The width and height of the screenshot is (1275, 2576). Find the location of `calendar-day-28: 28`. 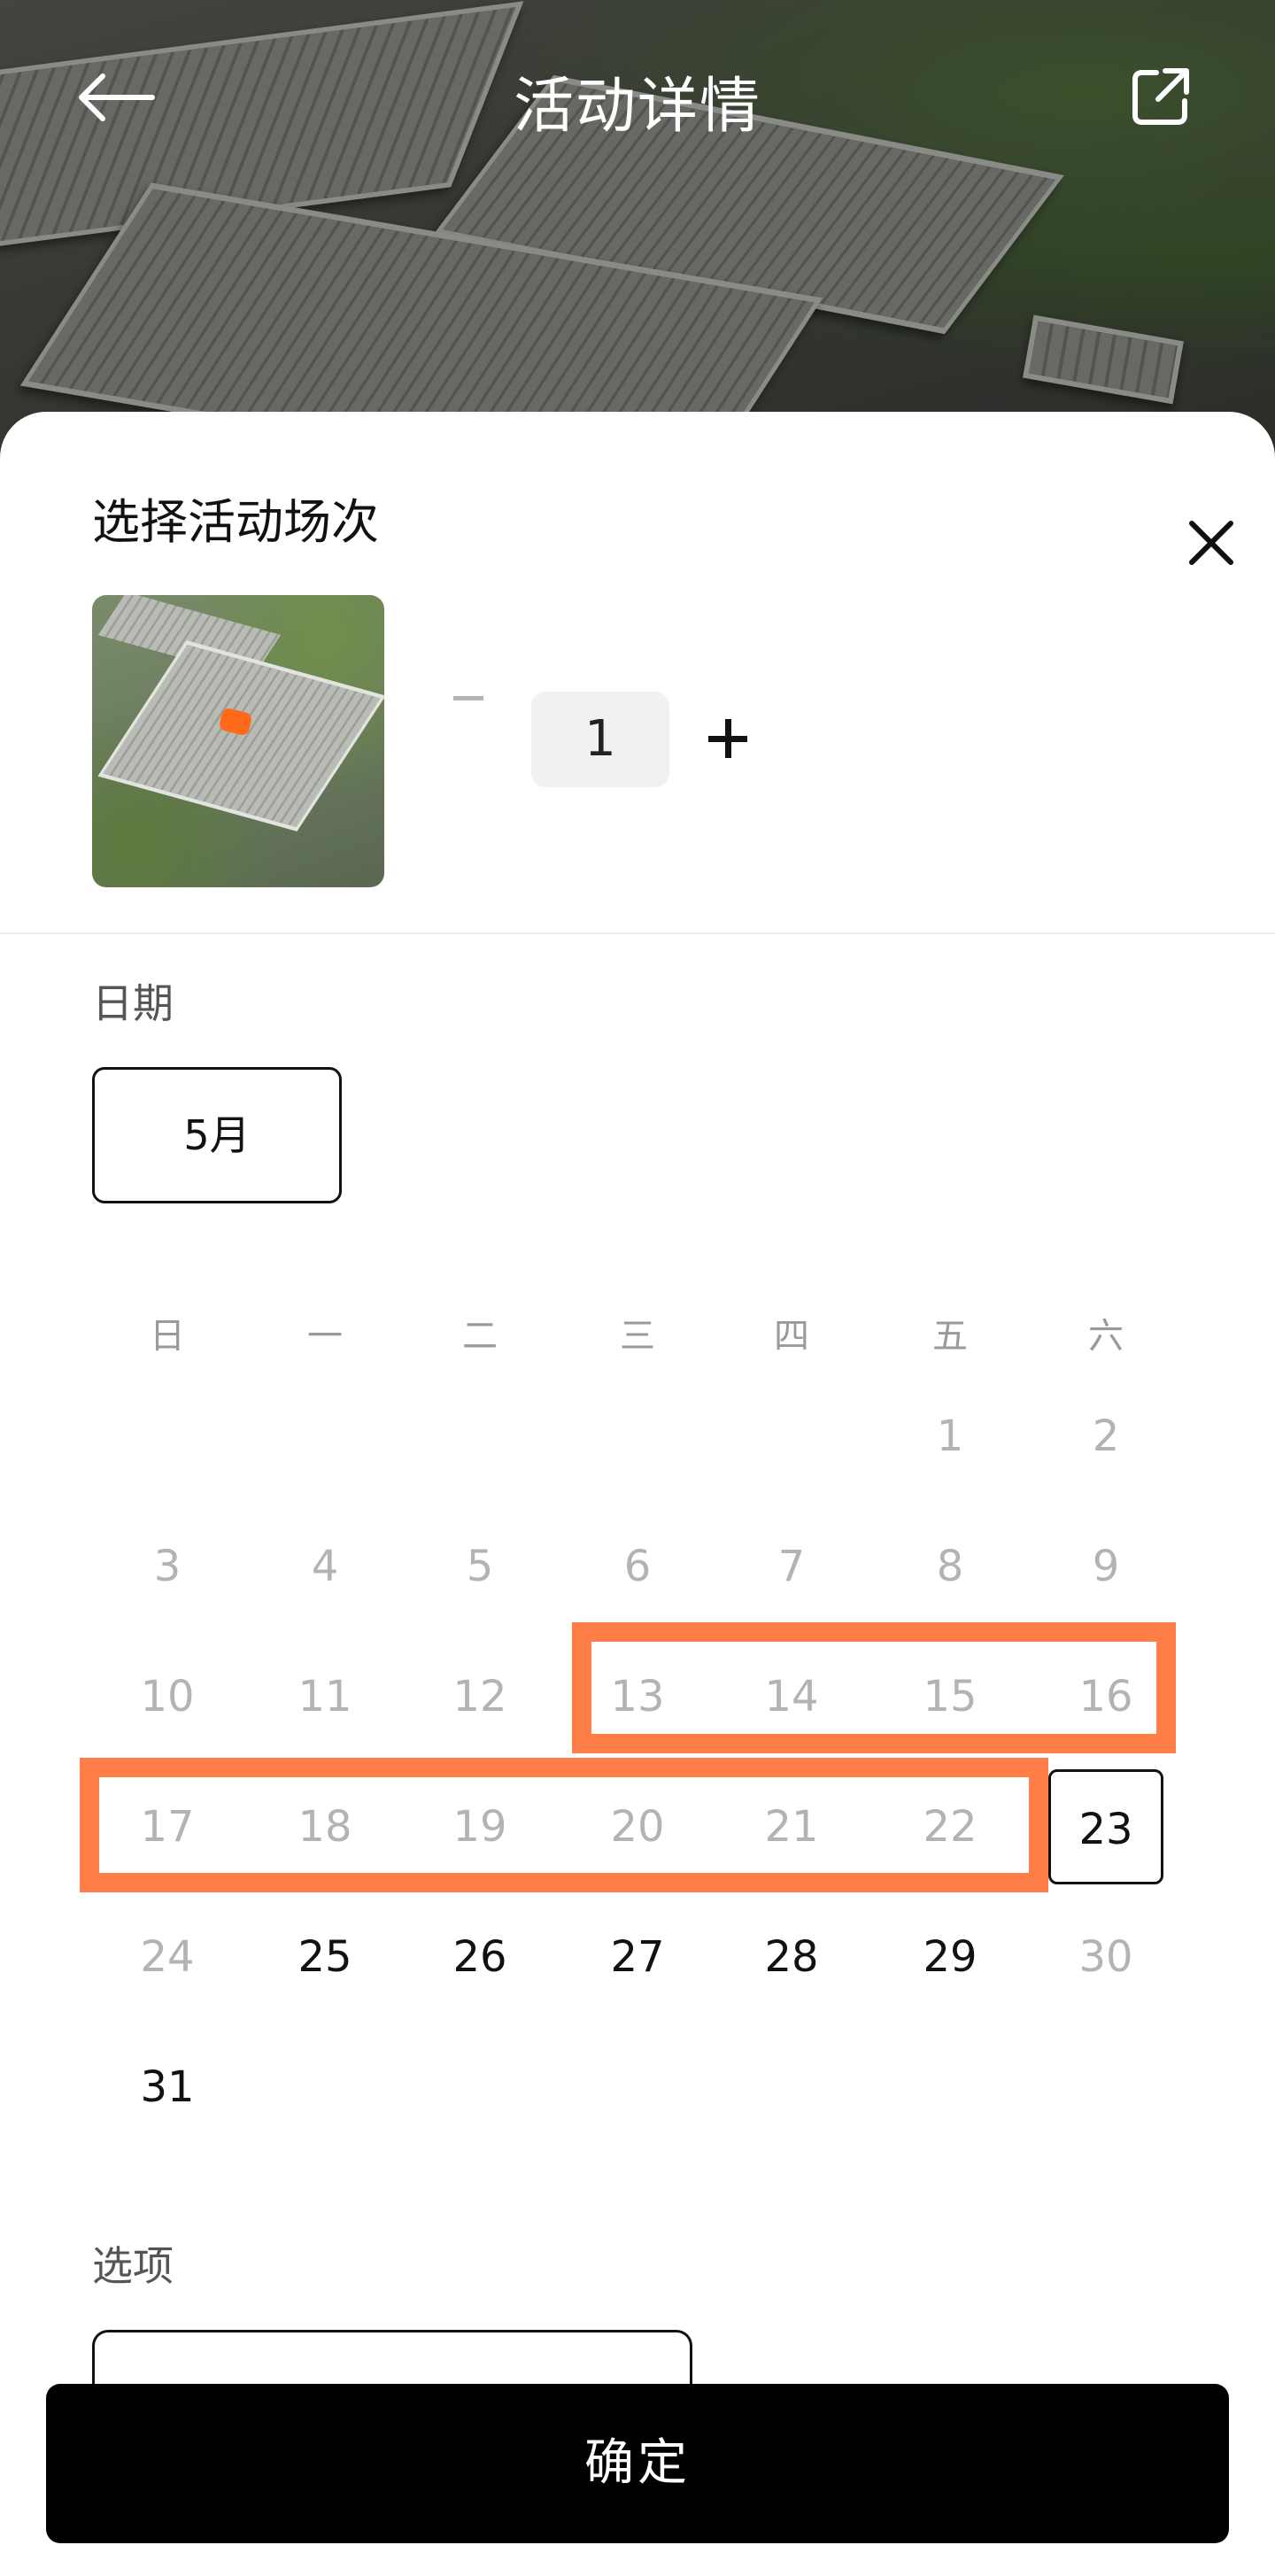

calendar-day-28: 28 is located at coordinates (791, 1957).